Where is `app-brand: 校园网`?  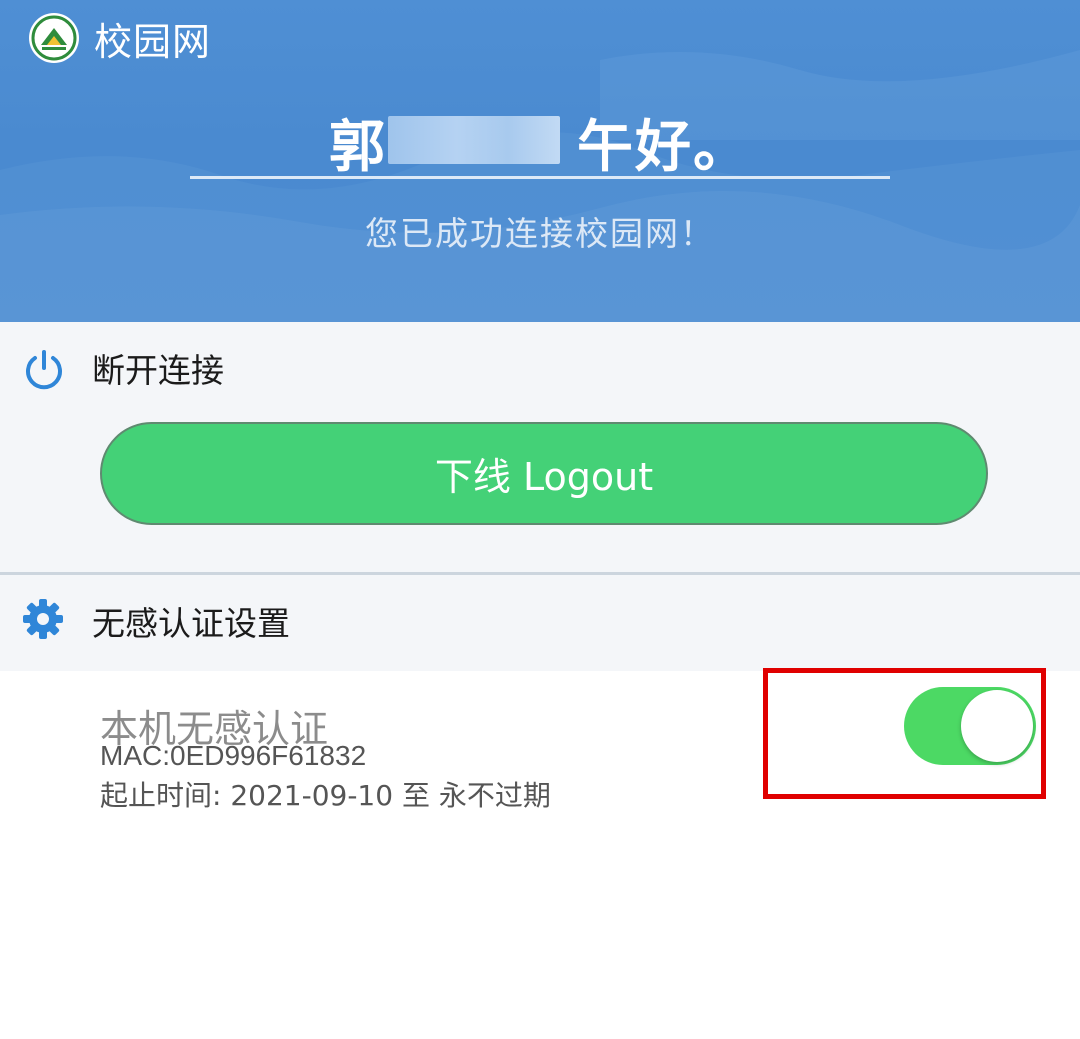
app-brand: 校园网 is located at coordinates (119, 38).